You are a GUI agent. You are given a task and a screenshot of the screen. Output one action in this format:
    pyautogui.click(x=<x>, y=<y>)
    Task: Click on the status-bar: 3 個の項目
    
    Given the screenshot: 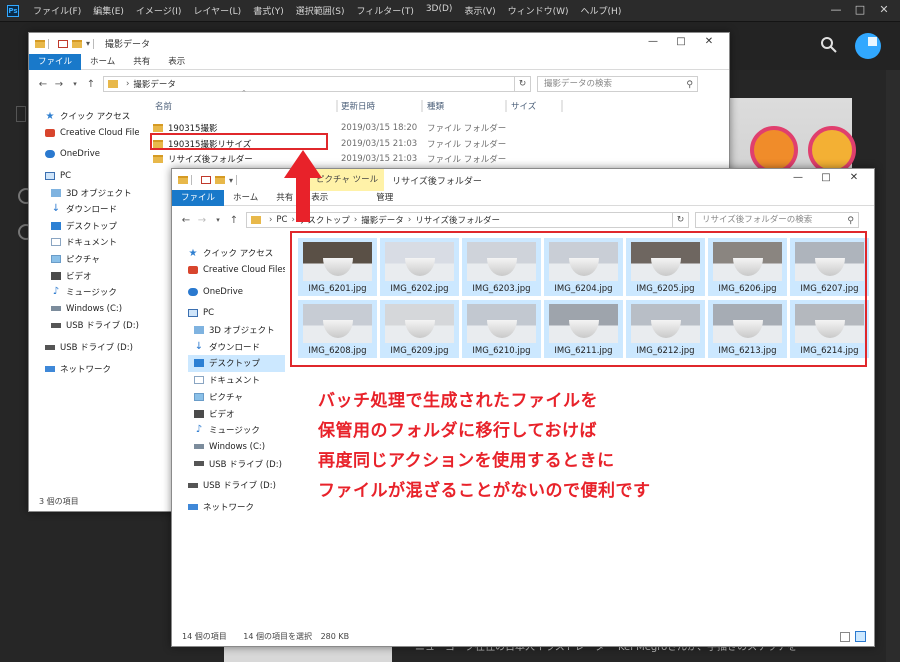 What is the action you would take?
    pyautogui.click(x=66, y=501)
    